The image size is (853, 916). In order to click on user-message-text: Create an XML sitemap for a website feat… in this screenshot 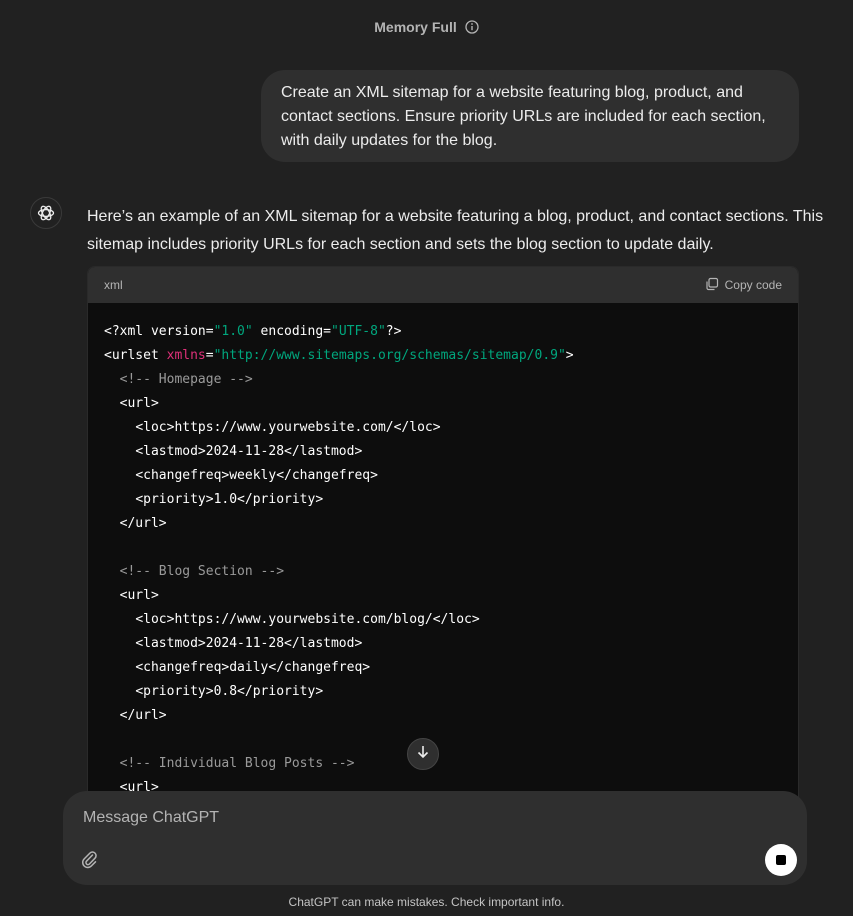, I will do `click(523, 116)`.